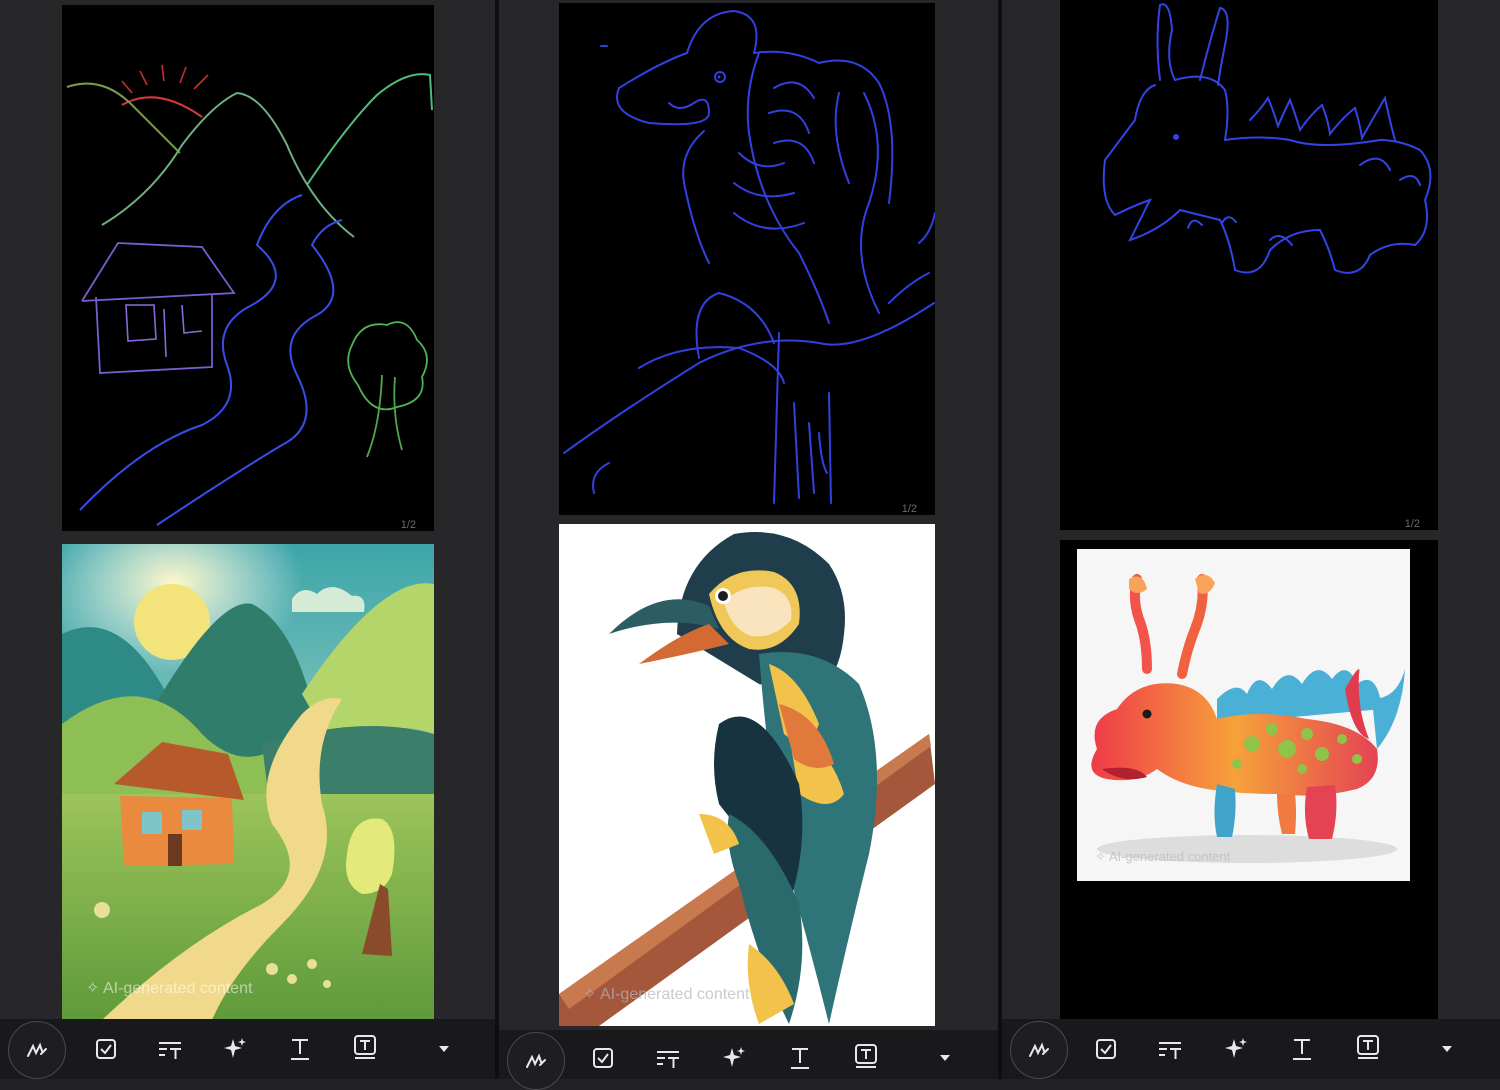  I want to click on dragon-ai-illustration, so click(1248, 718).